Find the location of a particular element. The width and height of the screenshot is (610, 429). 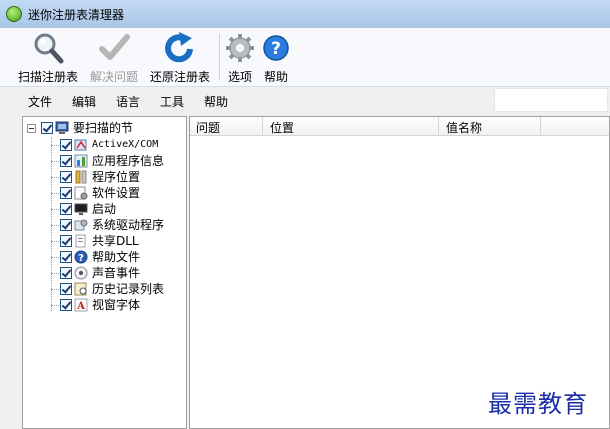

column-problem: 问题 is located at coordinates (208, 127).